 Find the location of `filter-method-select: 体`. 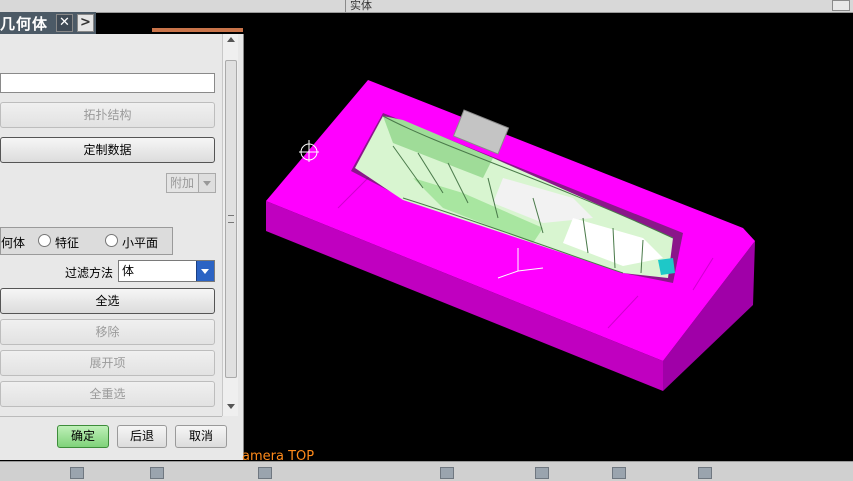

filter-method-select: 体 is located at coordinates (166, 271).